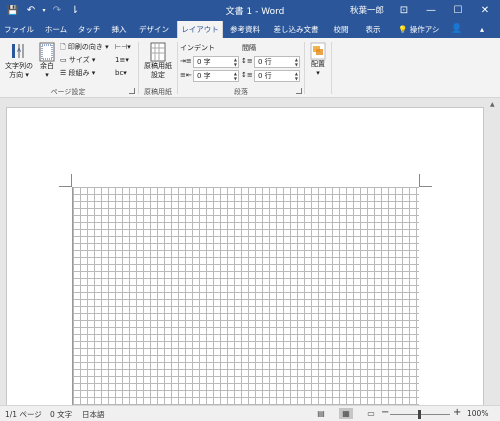 This screenshot has height=421, width=500. Describe the element at coordinates (63, 60) in the screenshot. I see `size-icon: ▭` at that location.